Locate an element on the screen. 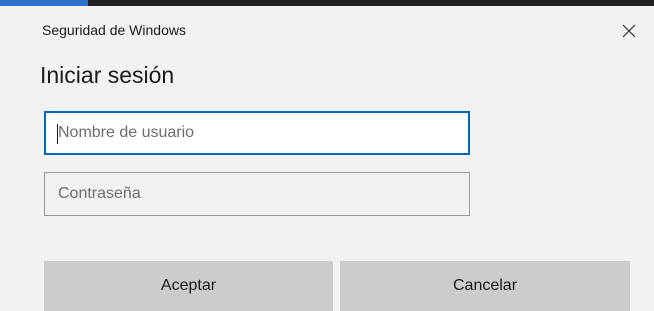 The width and height of the screenshot is (654, 311). cancel-button: Cancelar is located at coordinates (485, 286).